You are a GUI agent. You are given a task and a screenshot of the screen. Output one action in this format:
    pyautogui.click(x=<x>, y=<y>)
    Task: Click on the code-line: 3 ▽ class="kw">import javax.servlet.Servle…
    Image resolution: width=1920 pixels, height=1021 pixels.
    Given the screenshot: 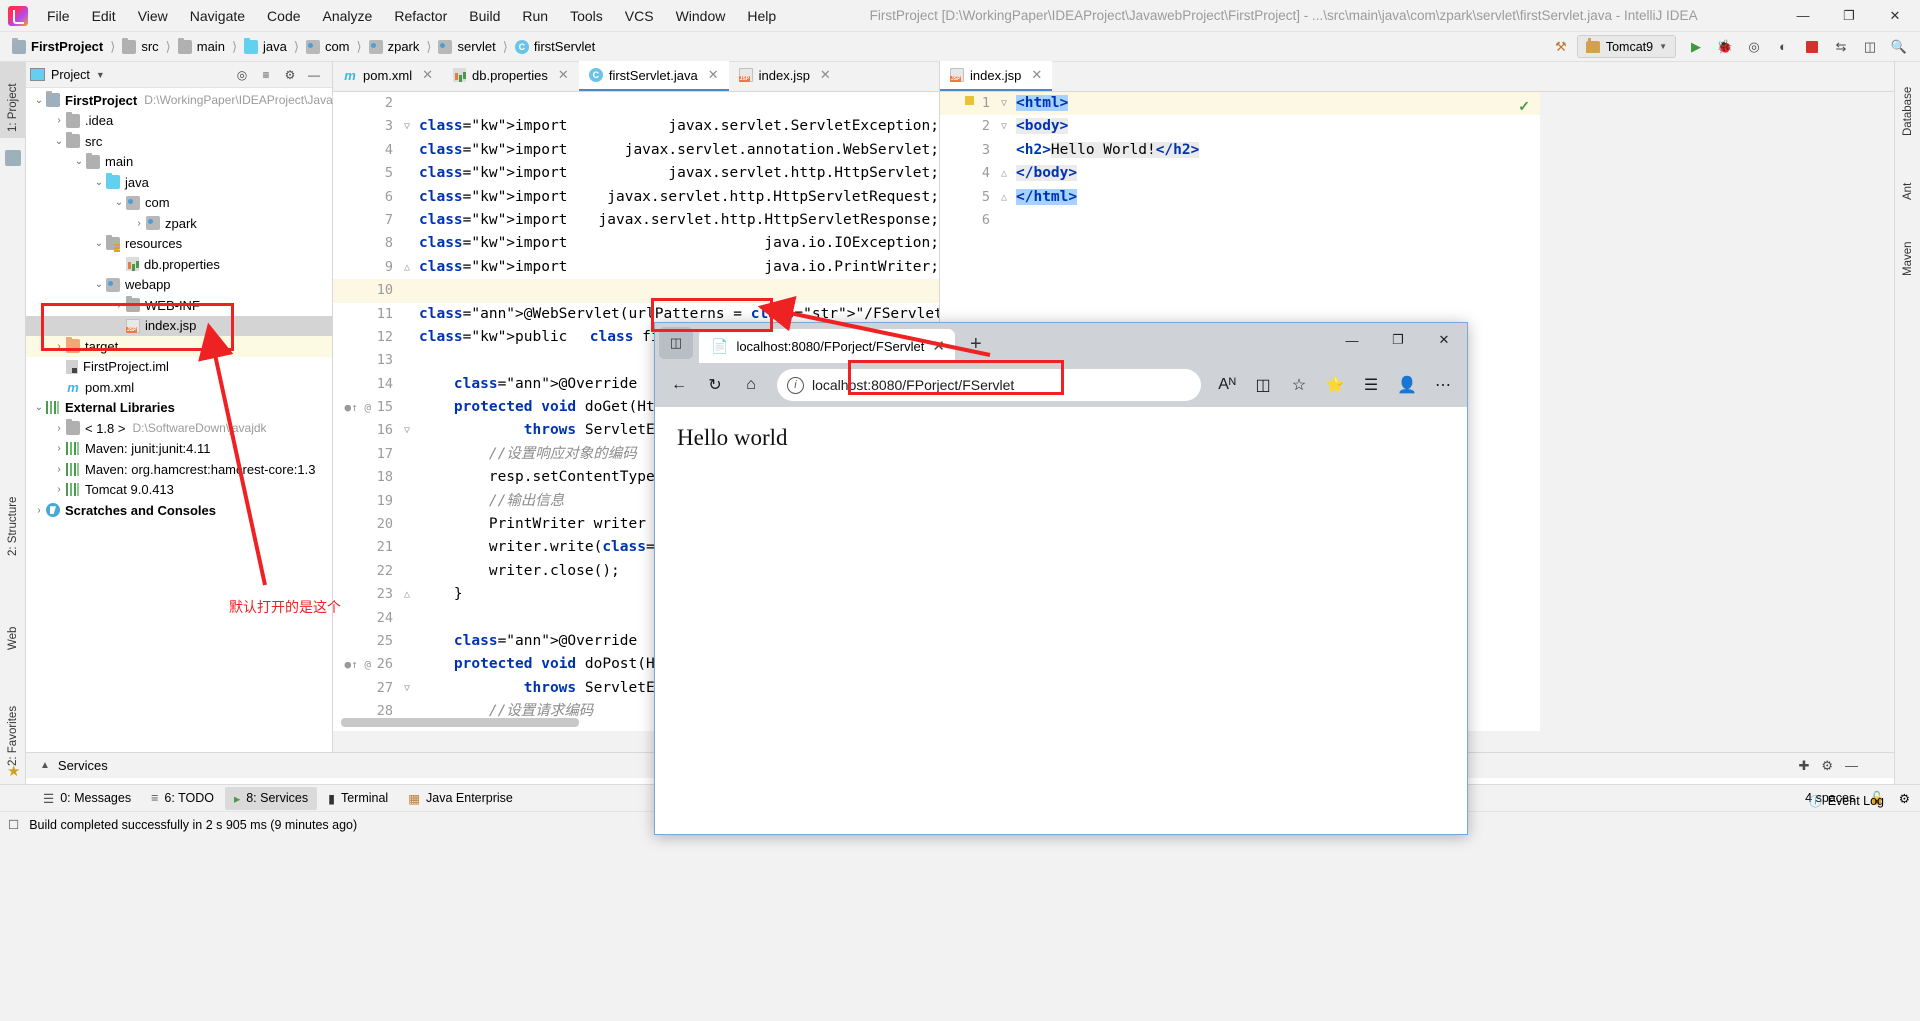 What is the action you would take?
    pyautogui.click(x=636, y=126)
    